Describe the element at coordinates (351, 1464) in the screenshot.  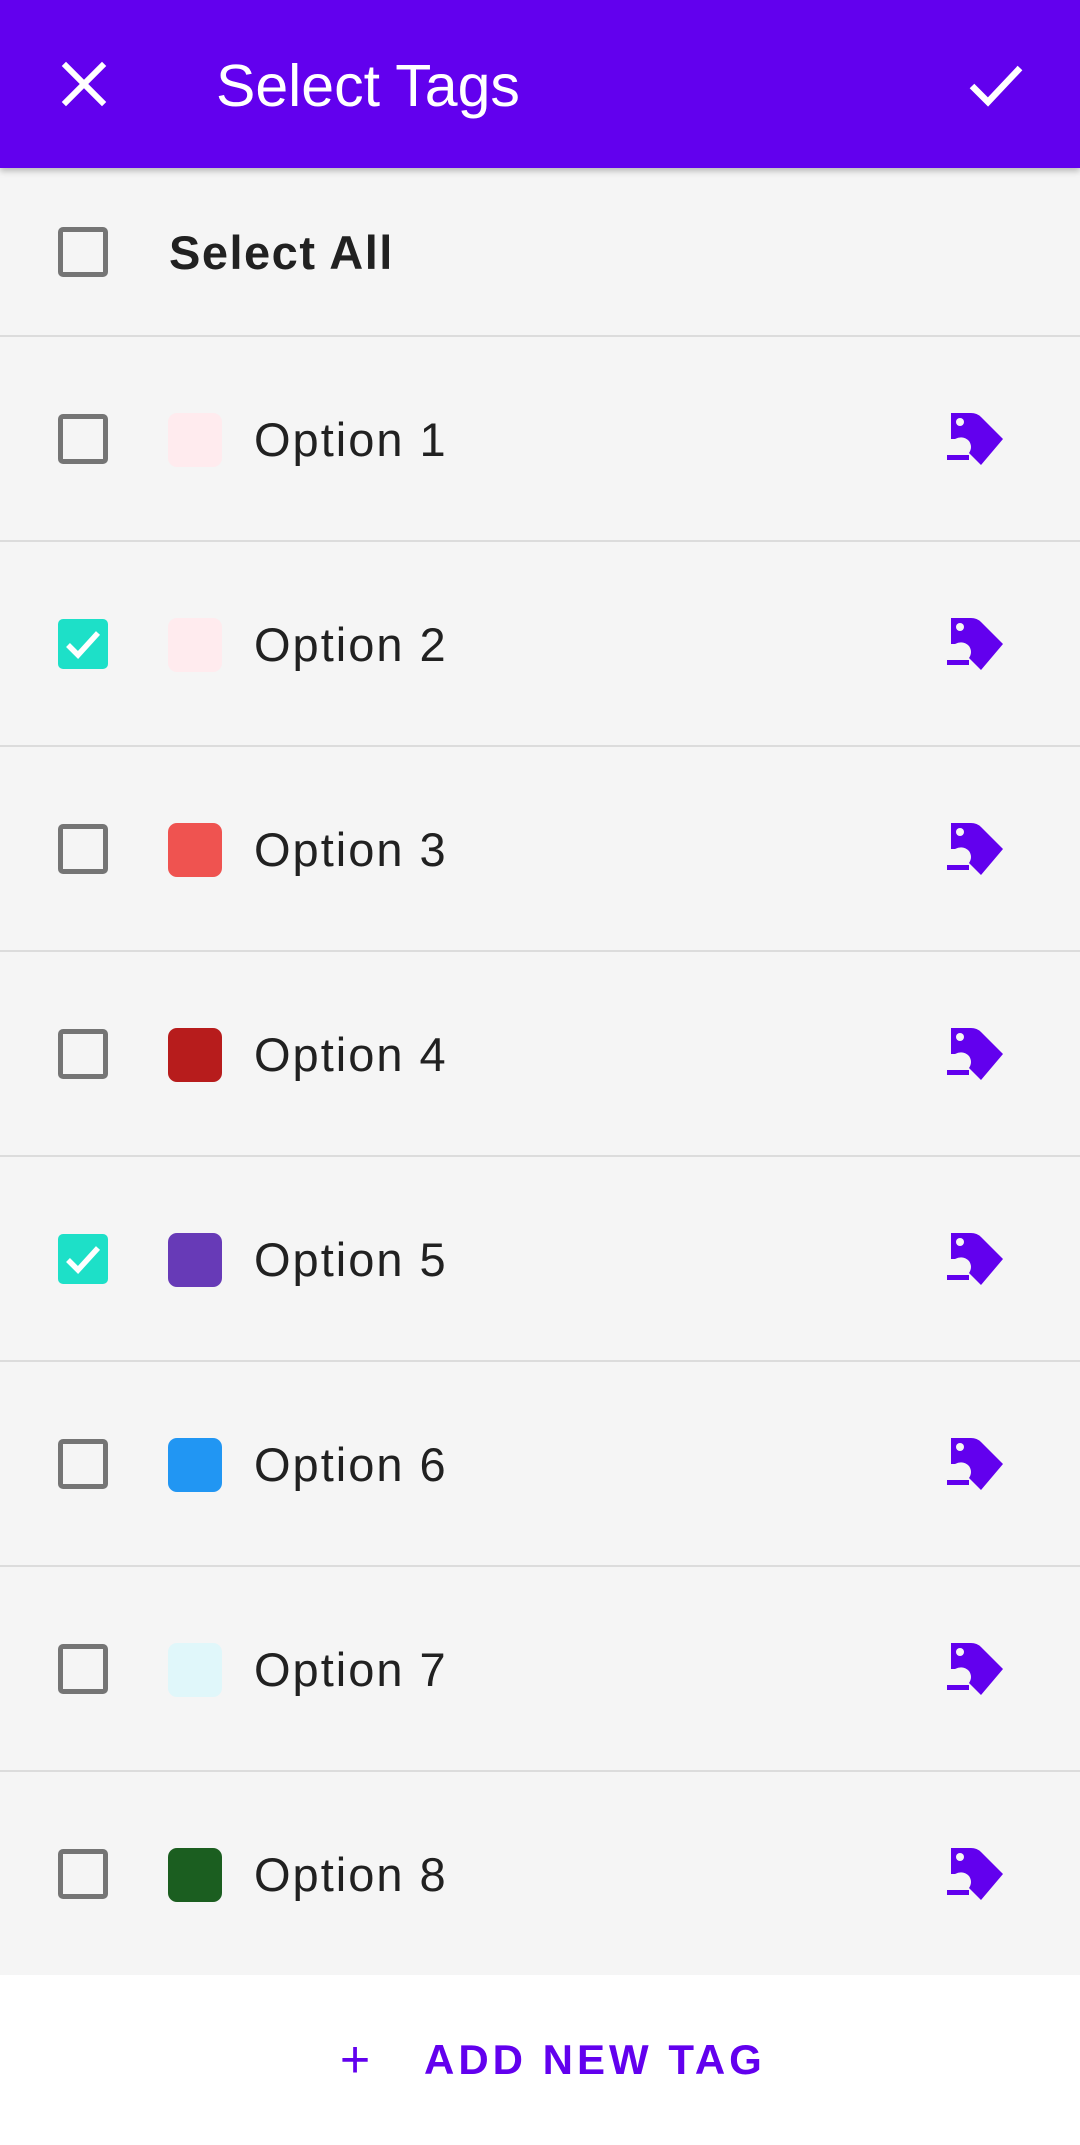
I see `tag-label: Option 6` at that location.